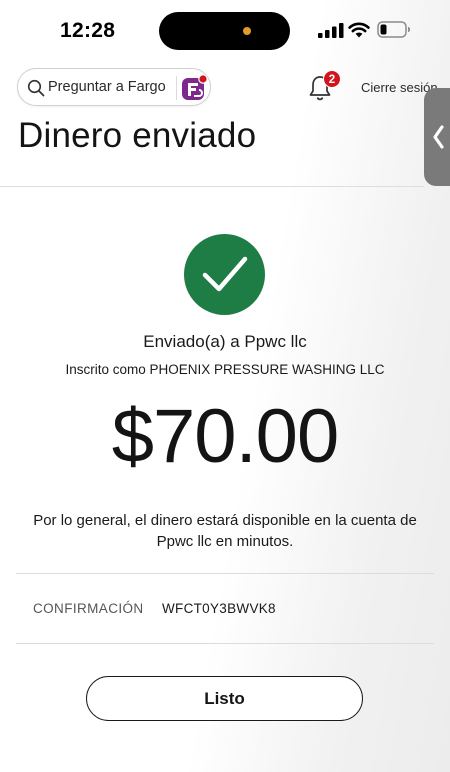  What do you see at coordinates (332, 79) in the screenshot?
I see `notifications-badge: 2` at bounding box center [332, 79].